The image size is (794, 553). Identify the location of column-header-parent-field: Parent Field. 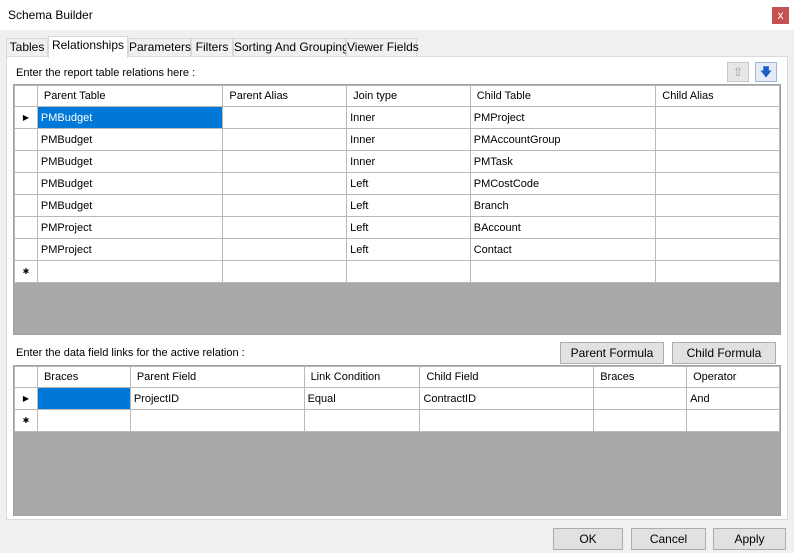
(217, 377).